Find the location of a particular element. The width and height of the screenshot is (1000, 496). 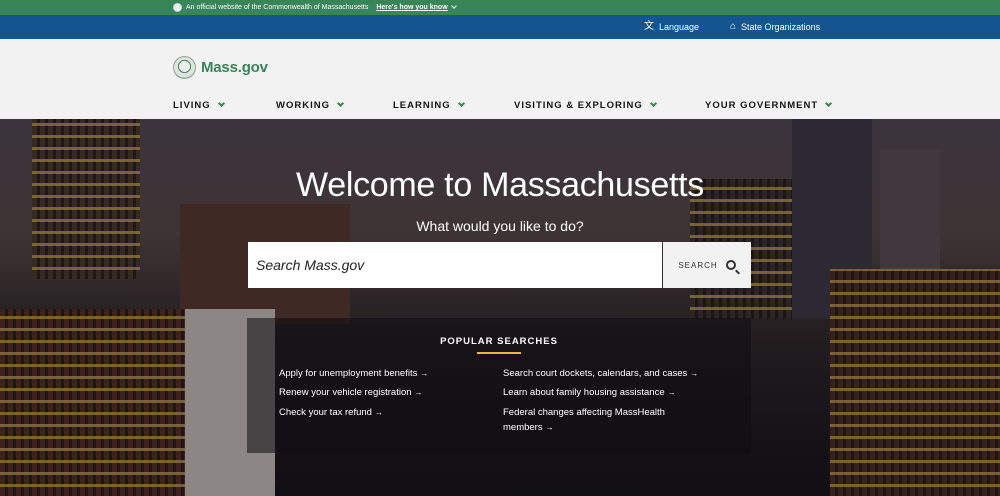

heres-how-you-know-link: Here's how you know is located at coordinates (416, 7).